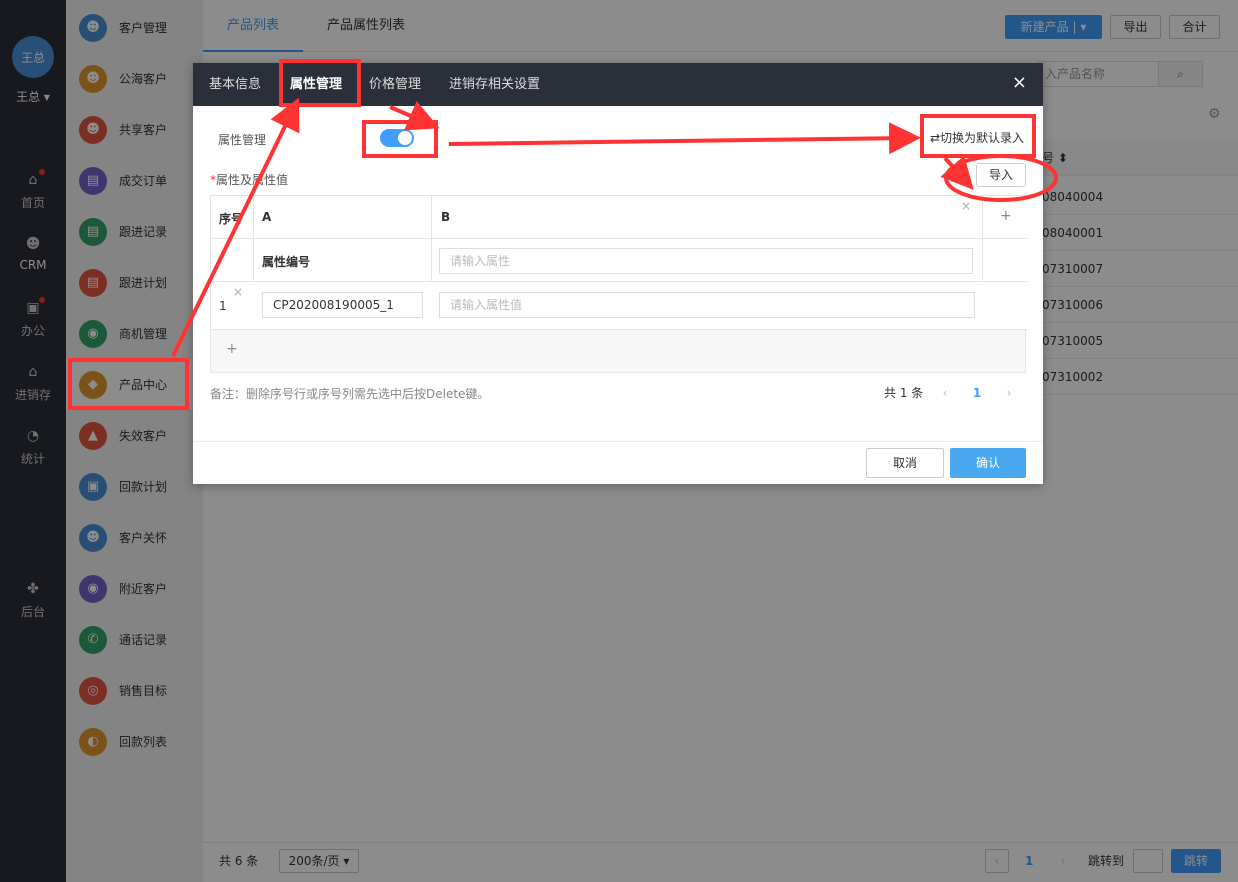  What do you see at coordinates (966, 206) in the screenshot?
I see `remove-column-icon: ×` at bounding box center [966, 206].